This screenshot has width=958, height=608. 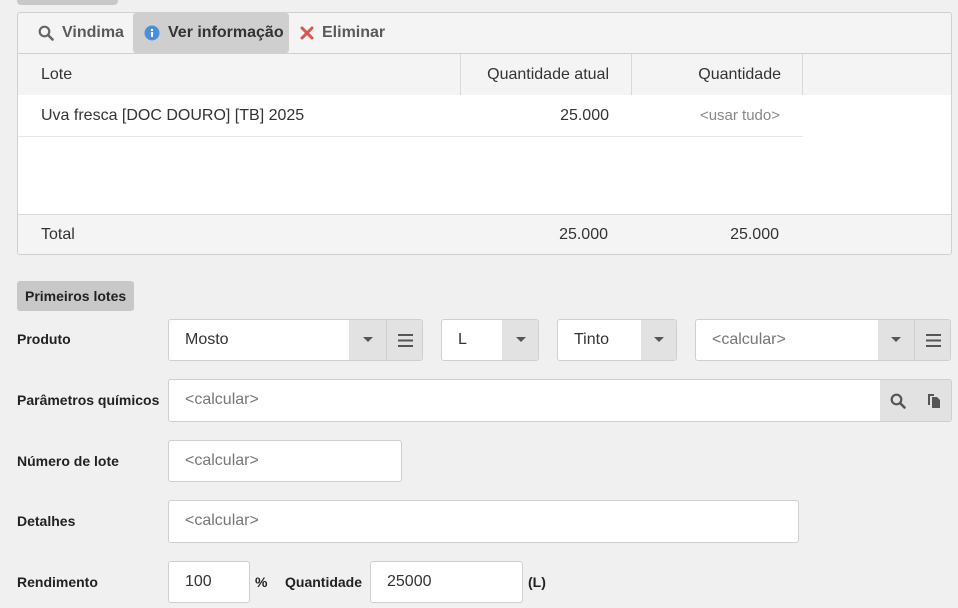 What do you see at coordinates (584, 115) in the screenshot?
I see `cell-quantidade-atual: 25.000` at bounding box center [584, 115].